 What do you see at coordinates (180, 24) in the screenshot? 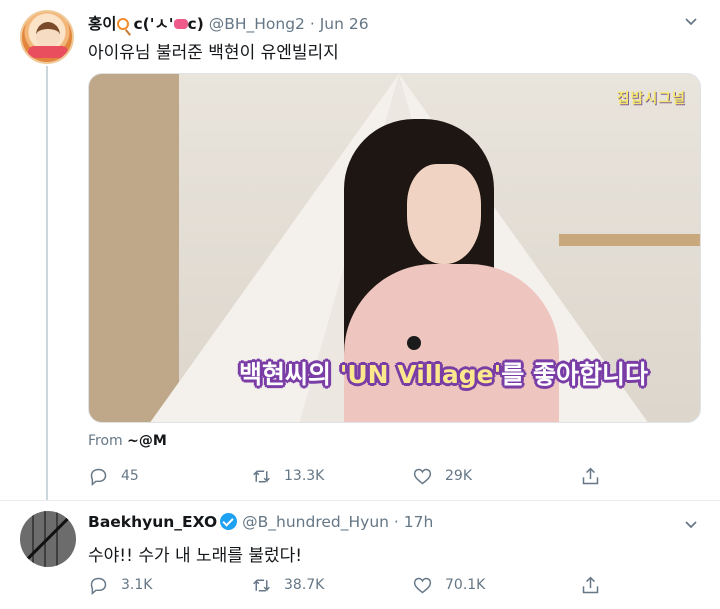
I see `candy-icon` at bounding box center [180, 24].